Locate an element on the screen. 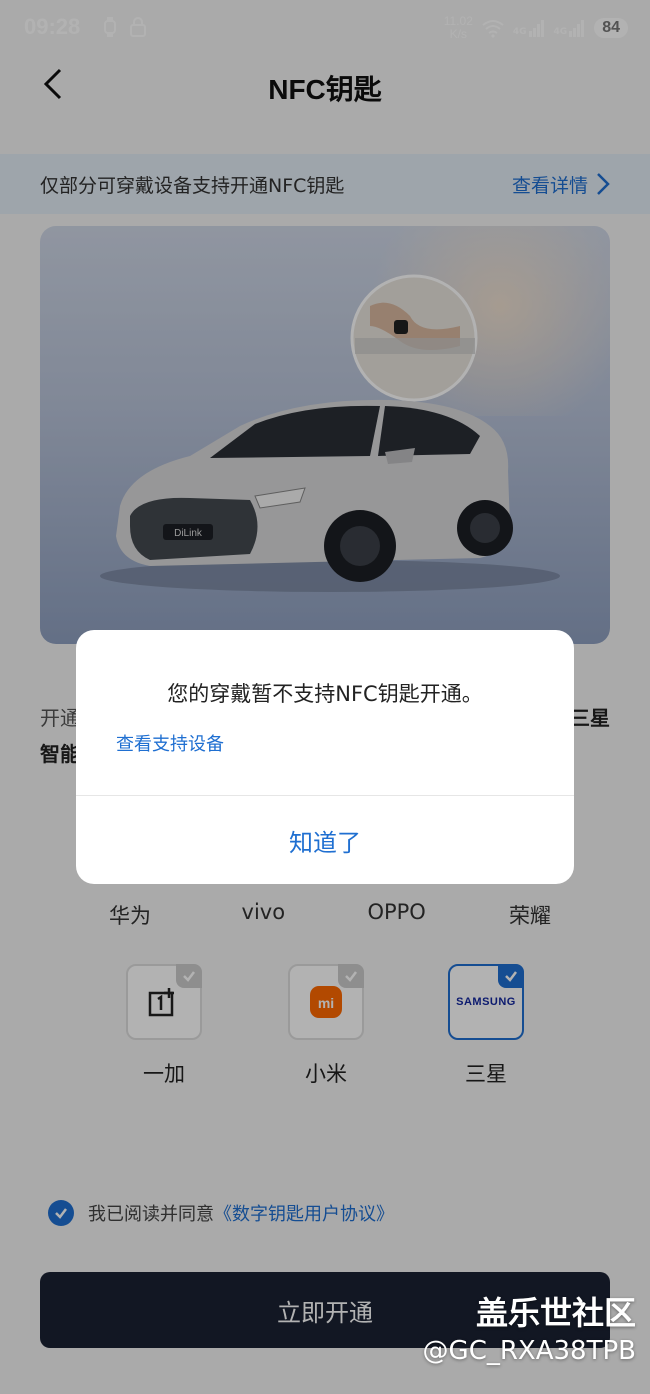 The image size is (650, 1394). watermark-title: 盖乐世社区 is located at coordinates (555, 1313).